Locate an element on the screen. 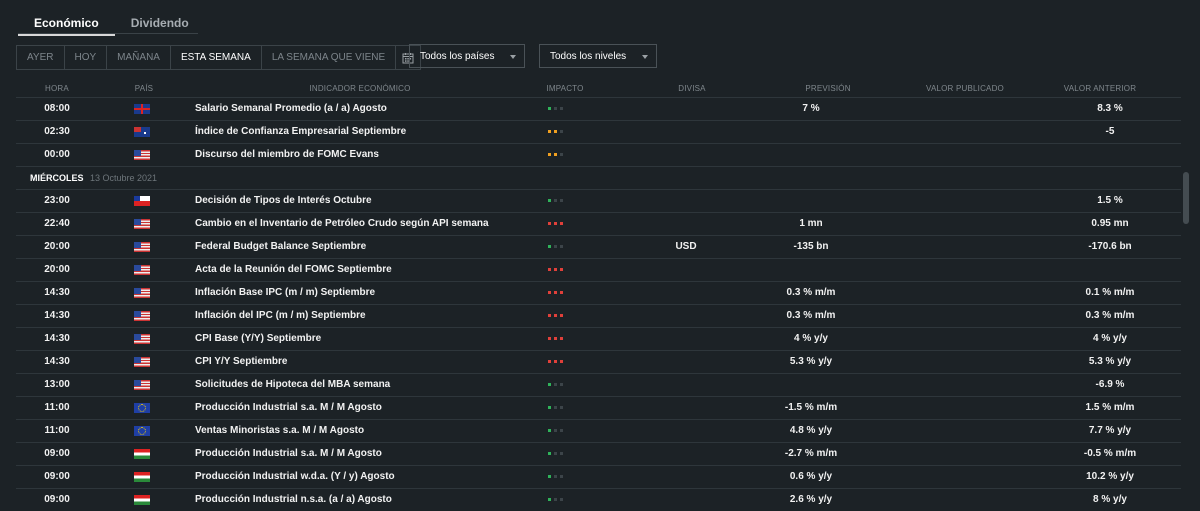 The width and height of the screenshot is (1200, 511). table-row: 00:00 Discurso del miembro de FOMC Evans is located at coordinates (598, 154).